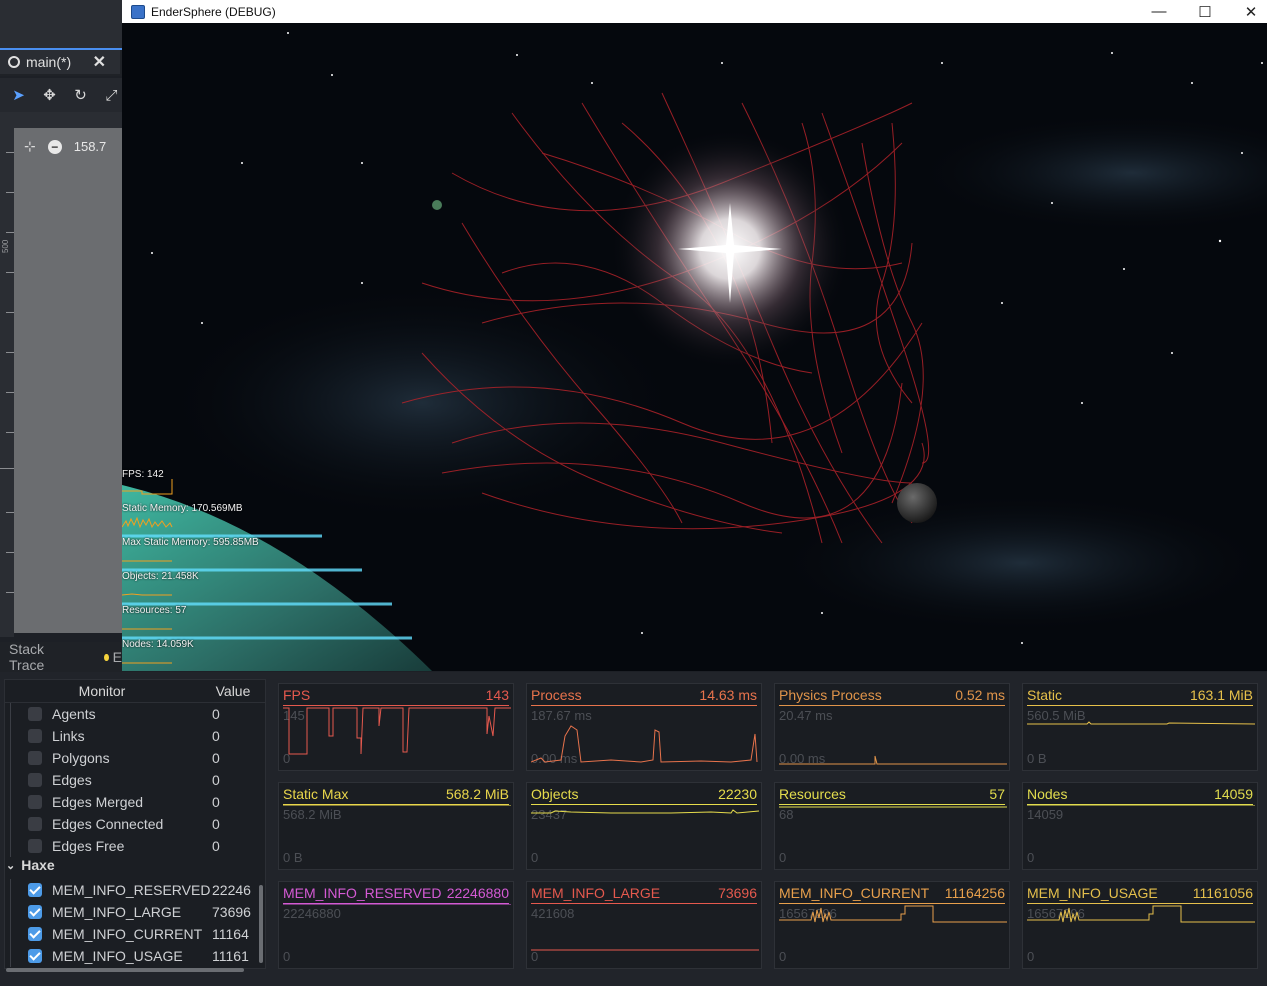 The width and height of the screenshot is (1267, 986). I want to click on graph-value: 143, so click(497, 695).